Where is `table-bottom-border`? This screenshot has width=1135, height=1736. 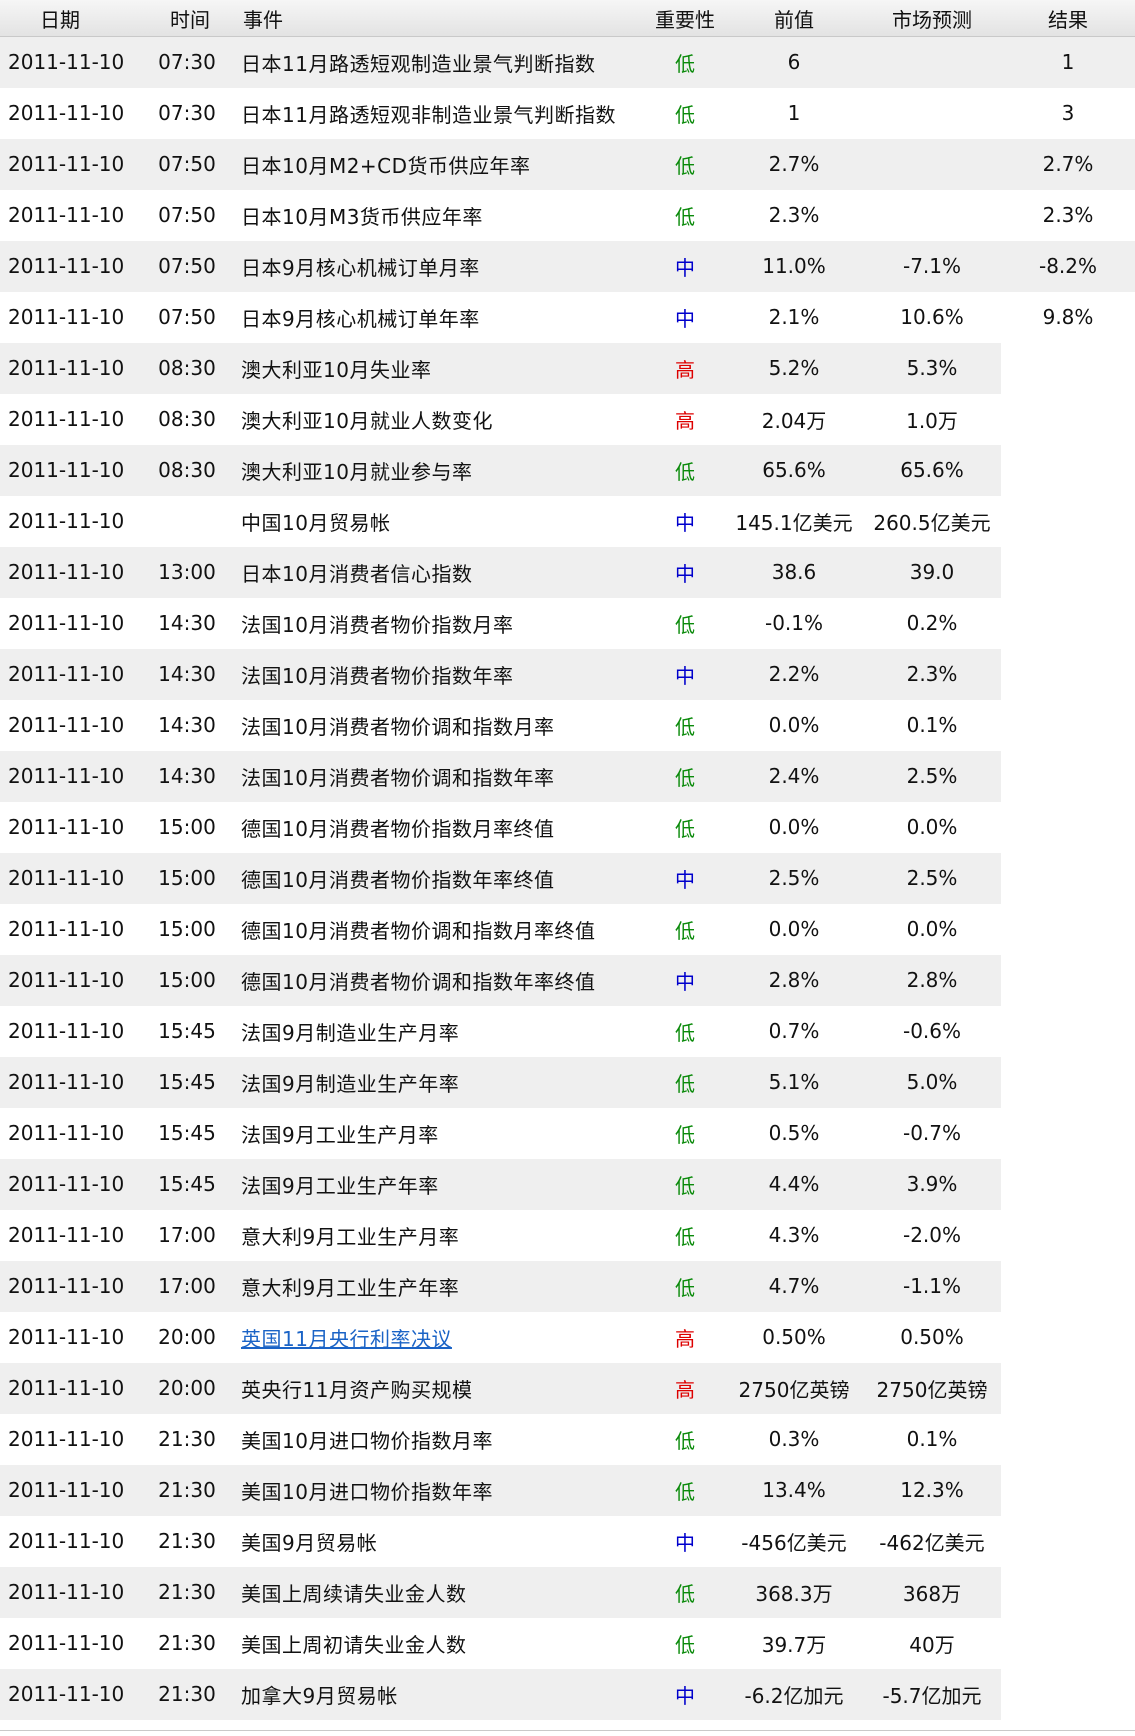 table-bottom-border is located at coordinates (567, 1730).